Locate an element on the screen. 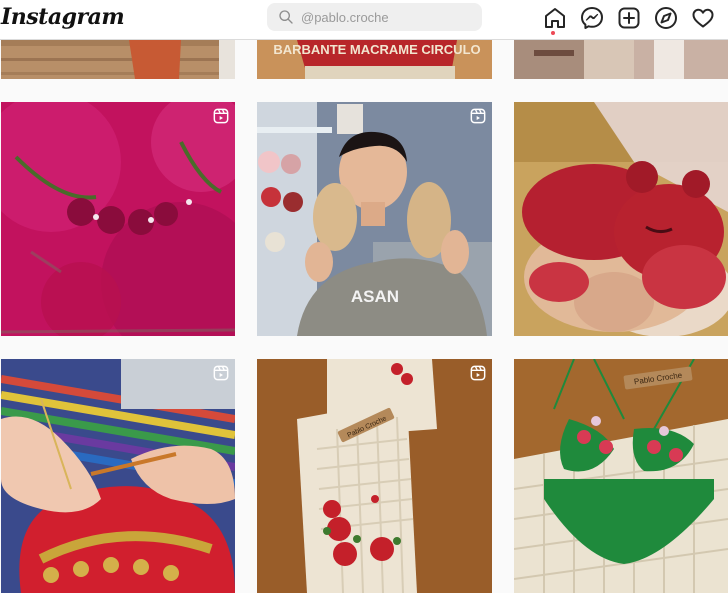 The height and width of the screenshot is (593, 728). top-navigation-bar: Instagram is located at coordinates (364, 20).